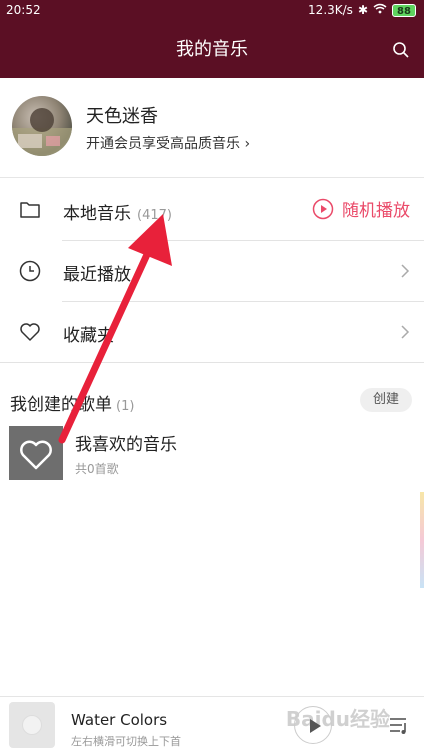 The width and height of the screenshot is (424, 753). What do you see at coordinates (376, 211) in the screenshot?
I see `shuffle-play-label: 随机播放` at bounding box center [376, 211].